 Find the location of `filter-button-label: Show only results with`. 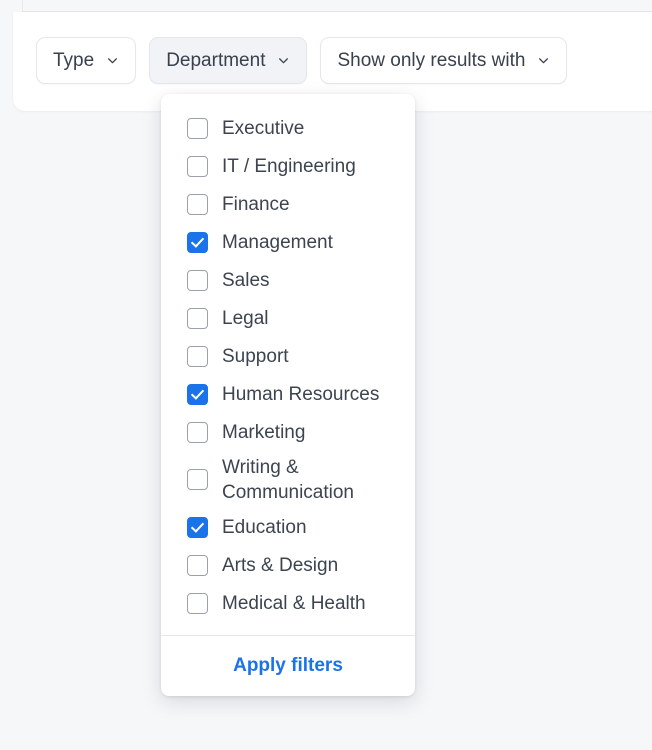

filter-button-label: Show only results with is located at coordinates (431, 60).